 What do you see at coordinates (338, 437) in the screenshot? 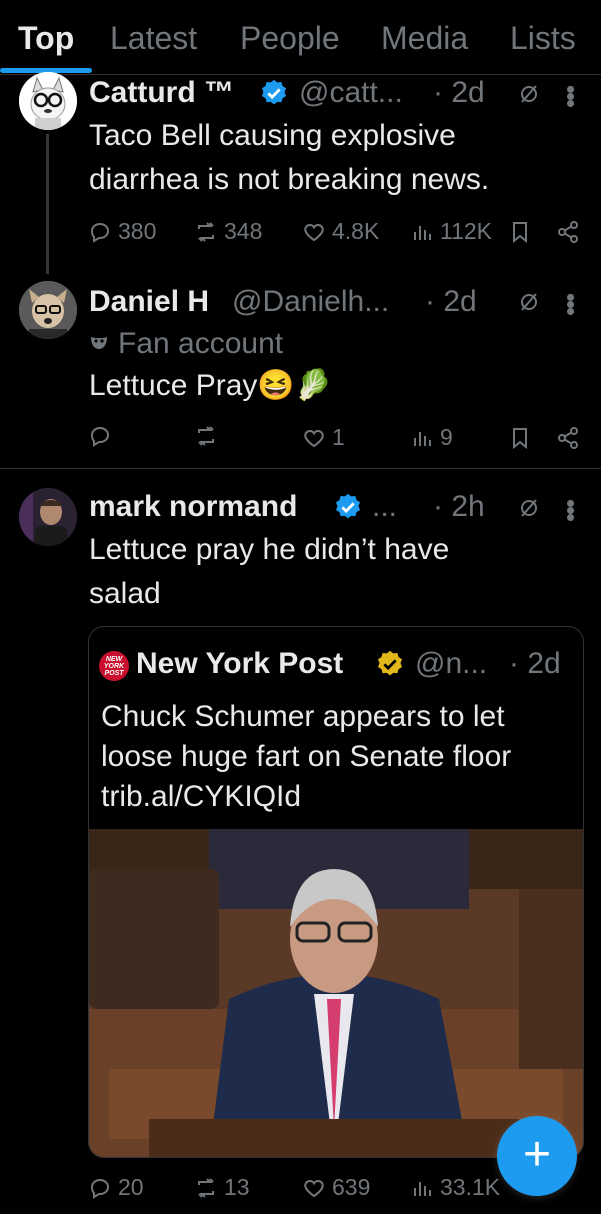
I see `like-count: 1` at bounding box center [338, 437].